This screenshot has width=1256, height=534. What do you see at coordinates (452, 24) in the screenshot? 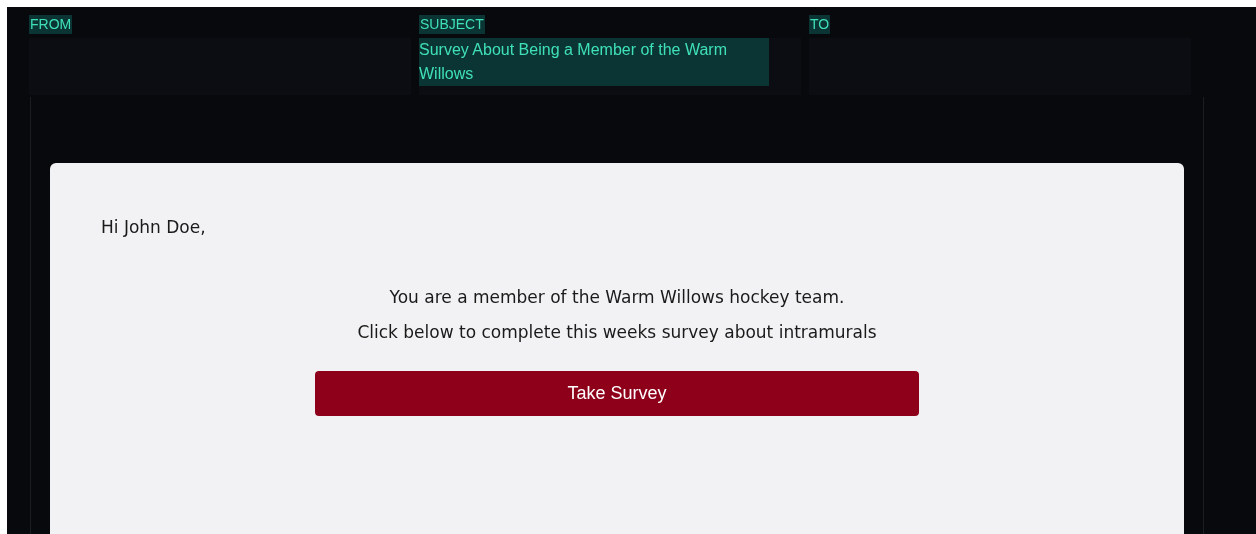
I see `field-label: SUBJECT` at bounding box center [452, 24].